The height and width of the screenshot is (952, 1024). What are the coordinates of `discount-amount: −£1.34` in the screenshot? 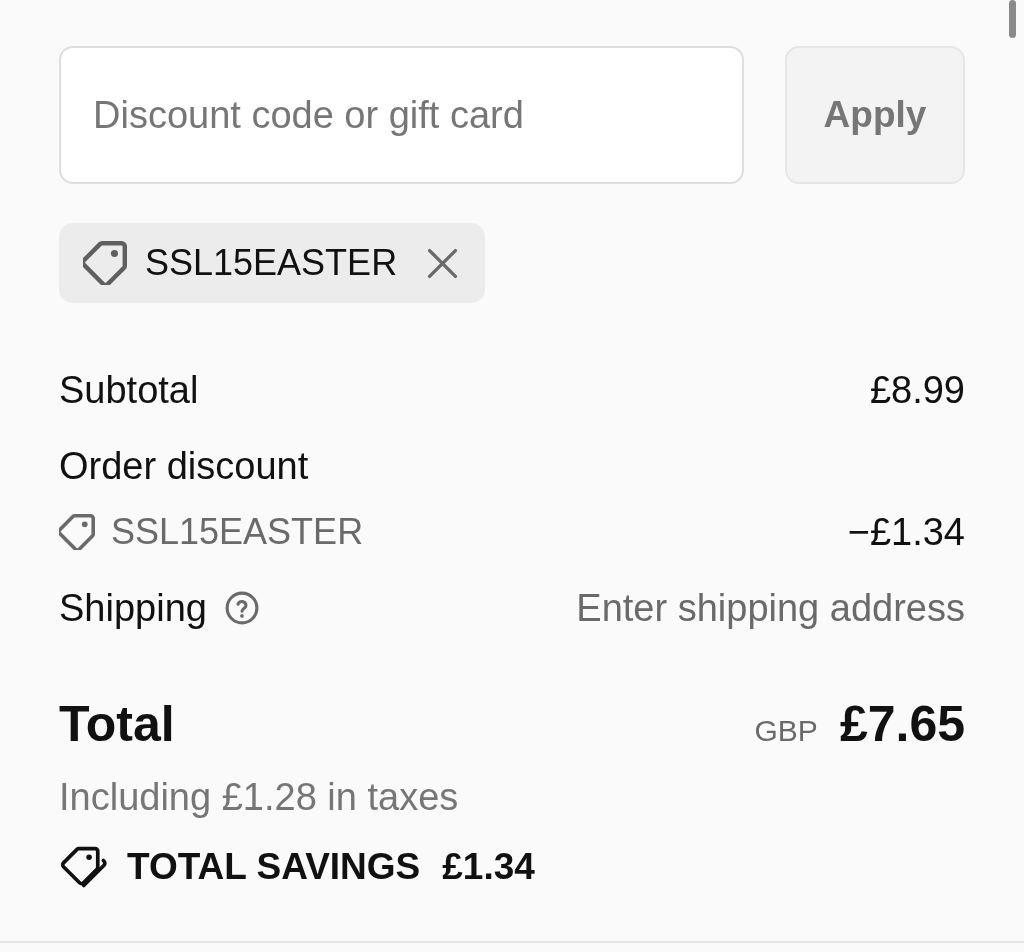 It's located at (906, 532).